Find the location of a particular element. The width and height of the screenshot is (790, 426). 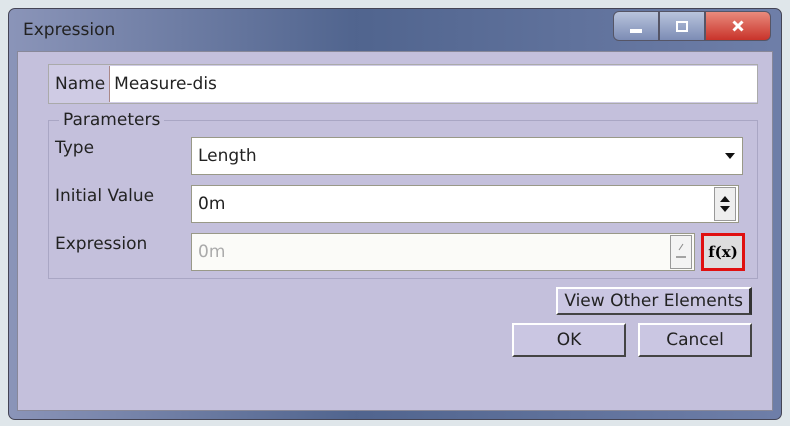

close-button is located at coordinates (738, 26).